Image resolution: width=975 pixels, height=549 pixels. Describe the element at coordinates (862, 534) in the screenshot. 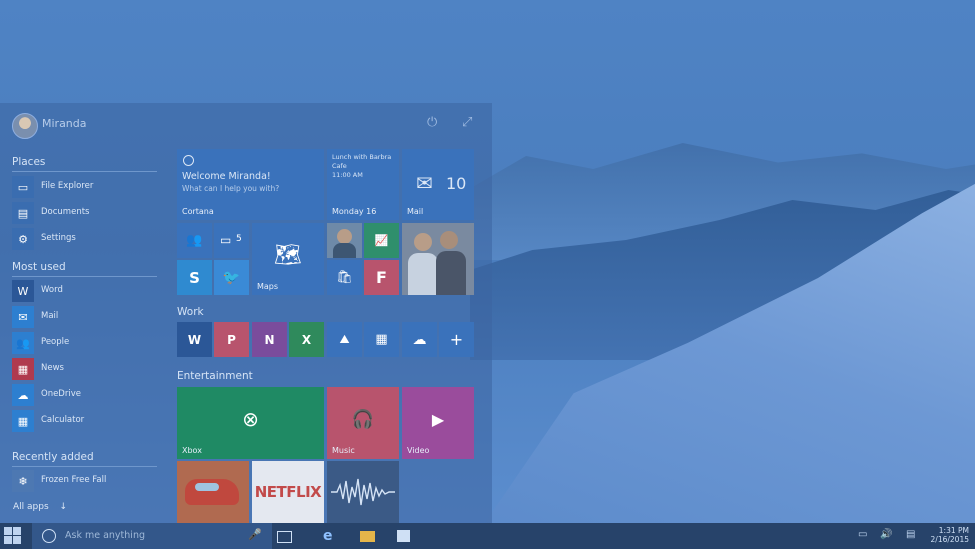

I see `network-icon: ▭` at that location.